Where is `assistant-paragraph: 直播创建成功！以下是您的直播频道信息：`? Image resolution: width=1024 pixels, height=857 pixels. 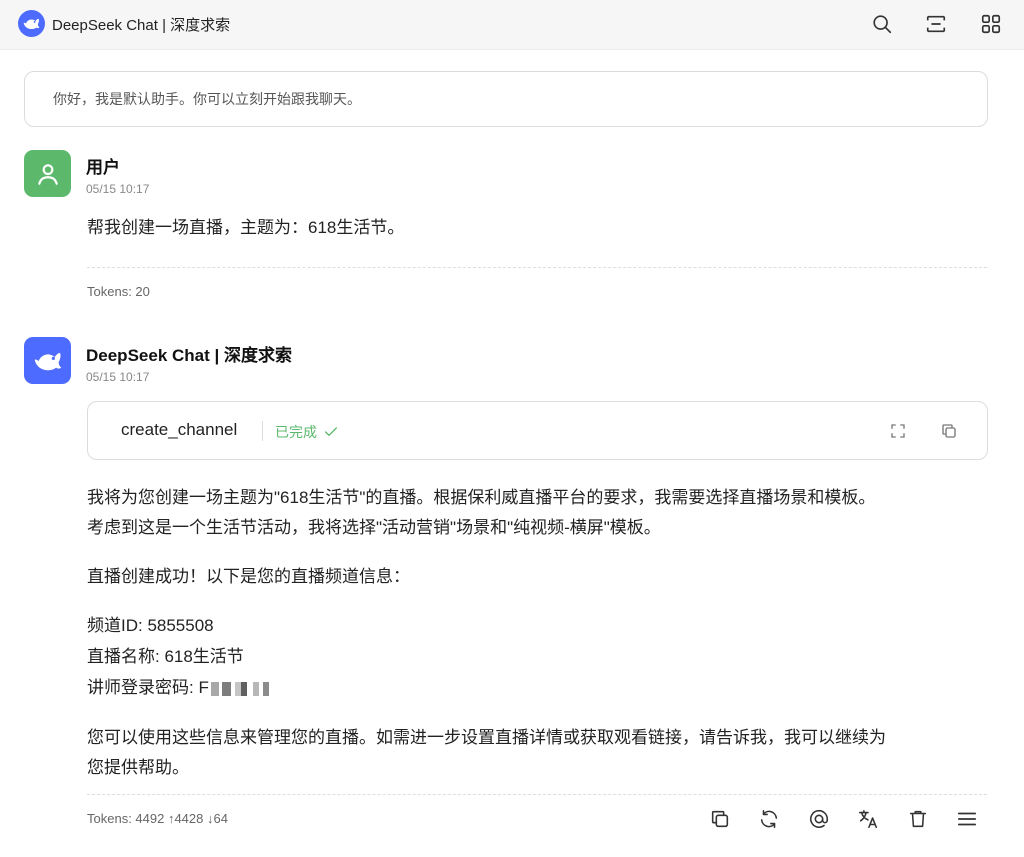
assistant-paragraph: 直播创建成功！以下是您的直播频道信息： is located at coordinates (248, 576).